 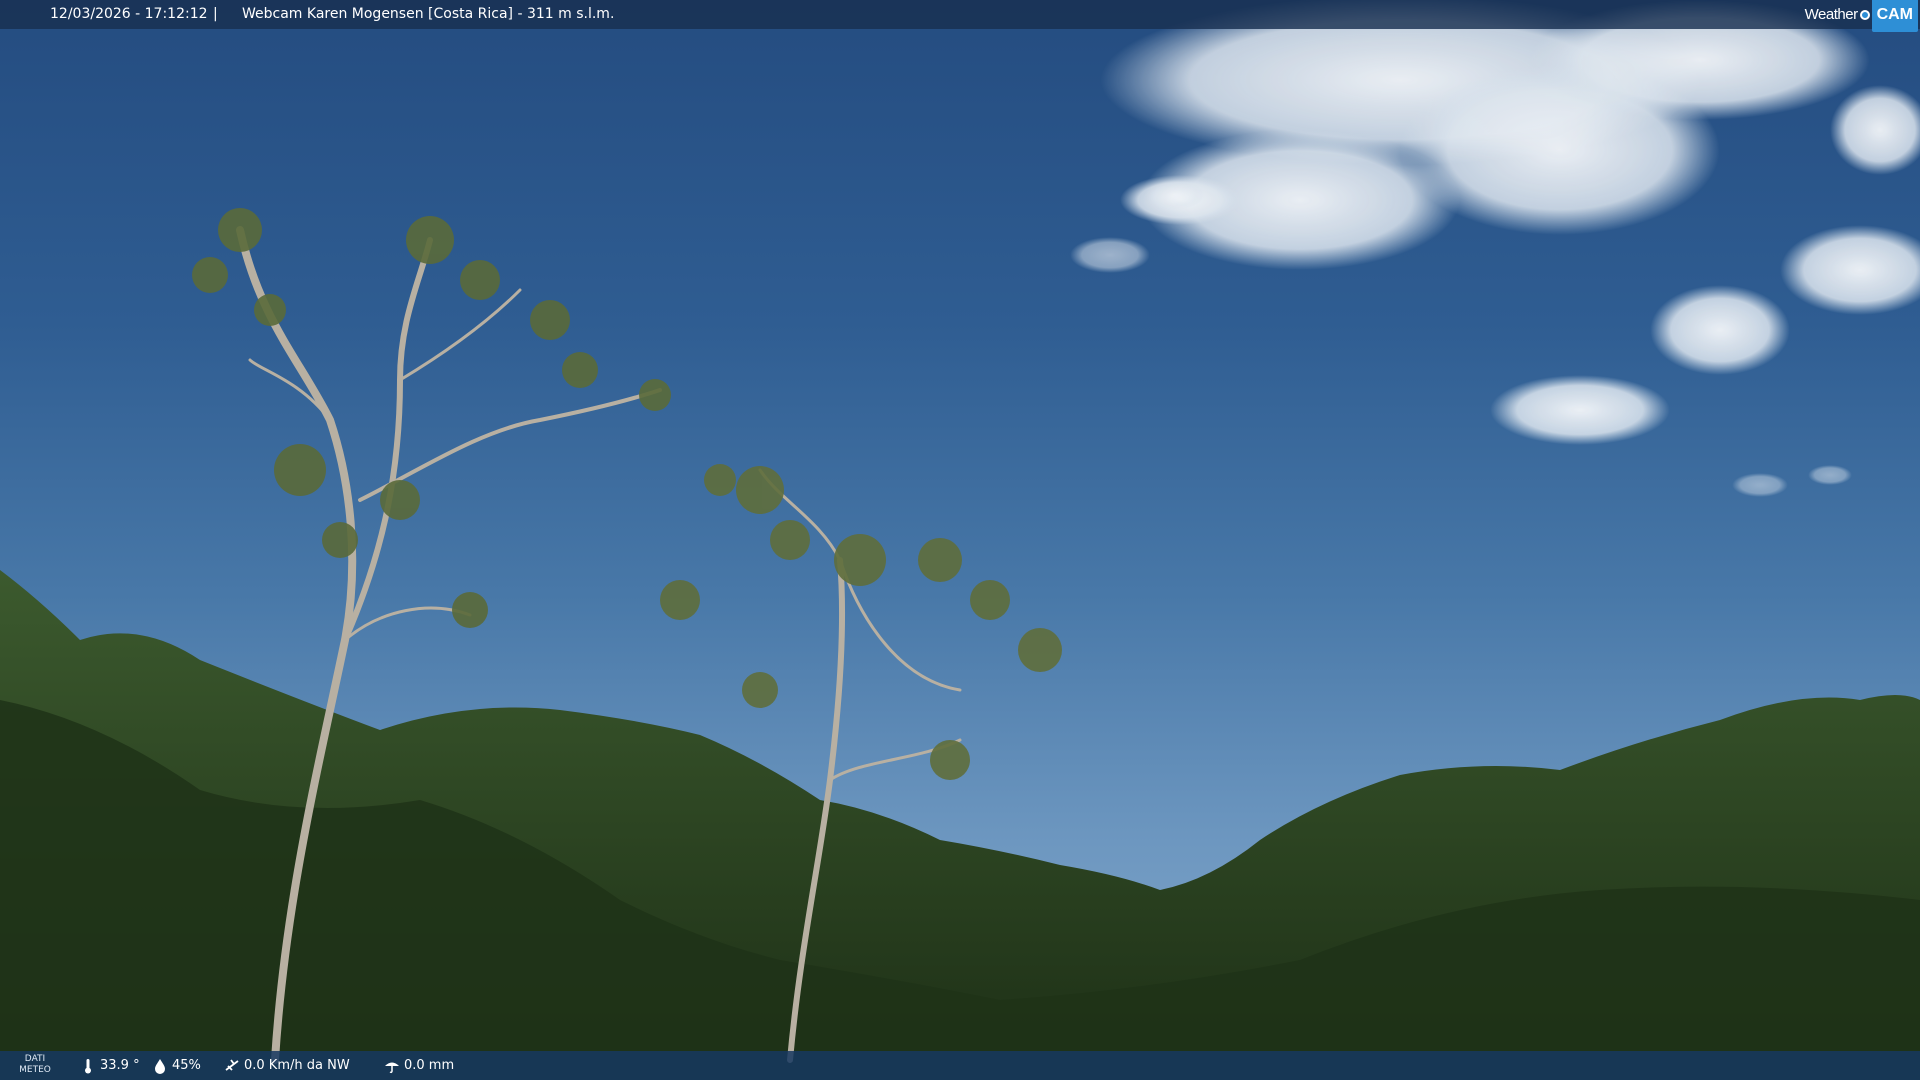 I want to click on weather-data-label-line2: METEO, so click(x=35, y=1070).